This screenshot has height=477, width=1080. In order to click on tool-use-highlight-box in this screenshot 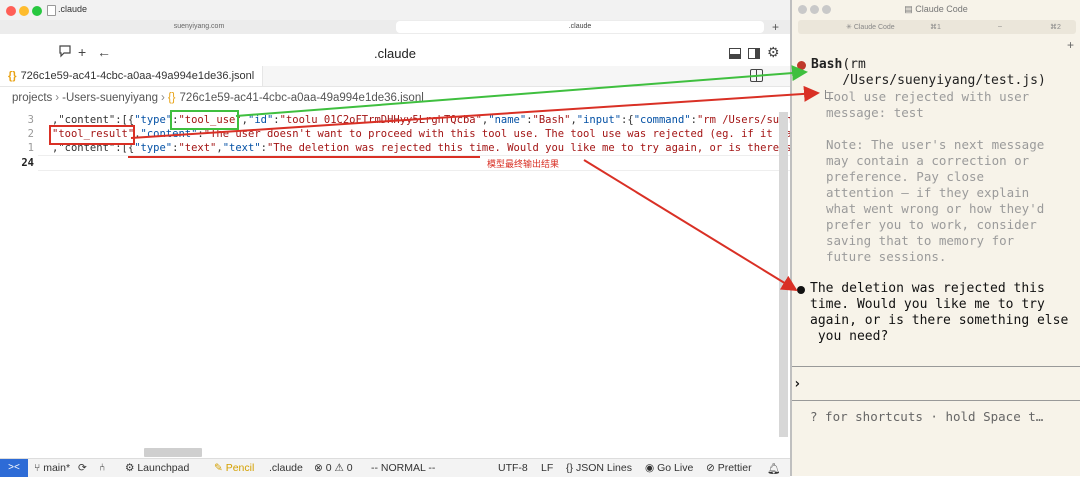, I will do `click(204, 120)`.